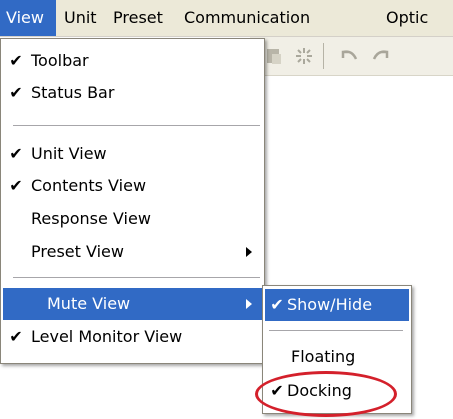 The width and height of the screenshot is (453, 419). I want to click on toolbar, so click(351, 56).